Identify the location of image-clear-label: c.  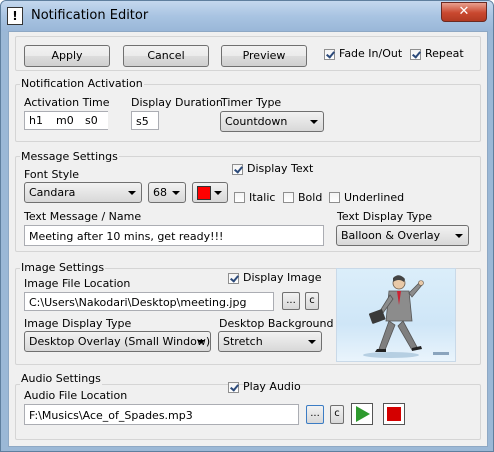
(312, 300).